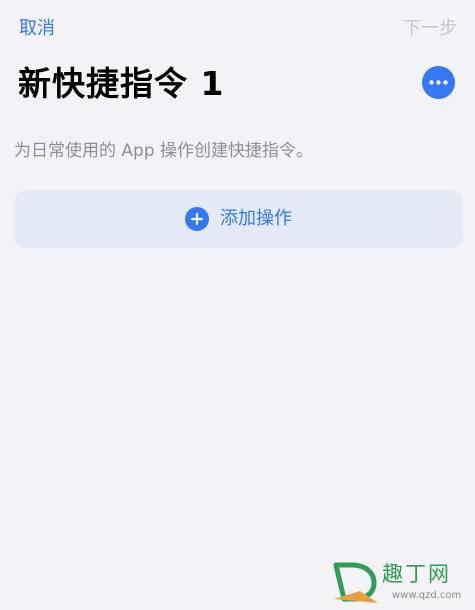 Image resolution: width=475 pixels, height=610 pixels. What do you see at coordinates (256, 218) in the screenshot?
I see `add-action-label: 添加操作` at bounding box center [256, 218].